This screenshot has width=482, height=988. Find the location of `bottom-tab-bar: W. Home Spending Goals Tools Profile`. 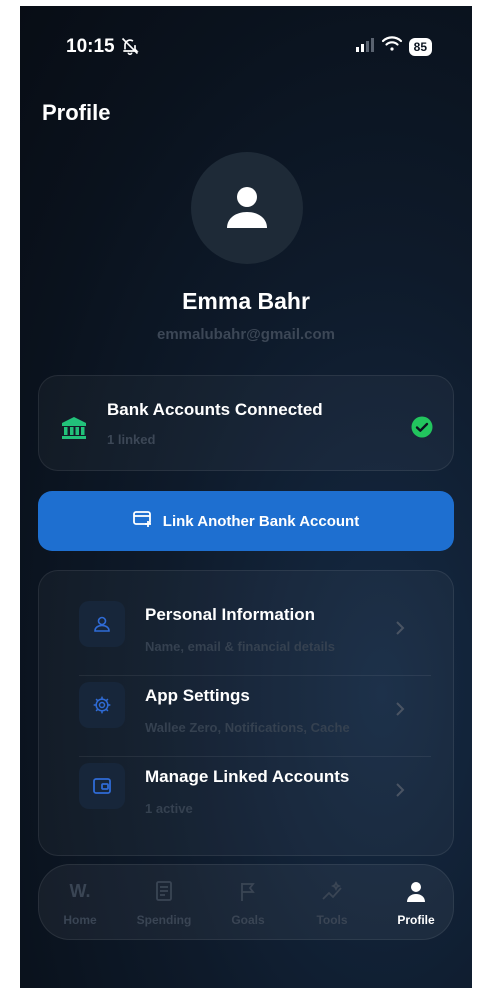

bottom-tab-bar: W. Home Spending Goals Tools Profile is located at coordinates (246, 902).